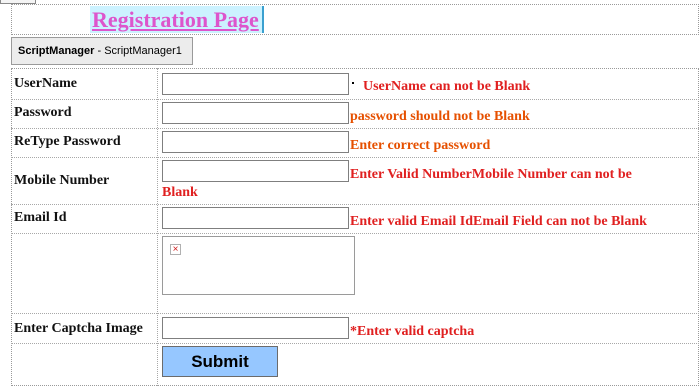 This screenshot has height=389, width=700. I want to click on script-manager-id: ScriptManager1, so click(143, 51).